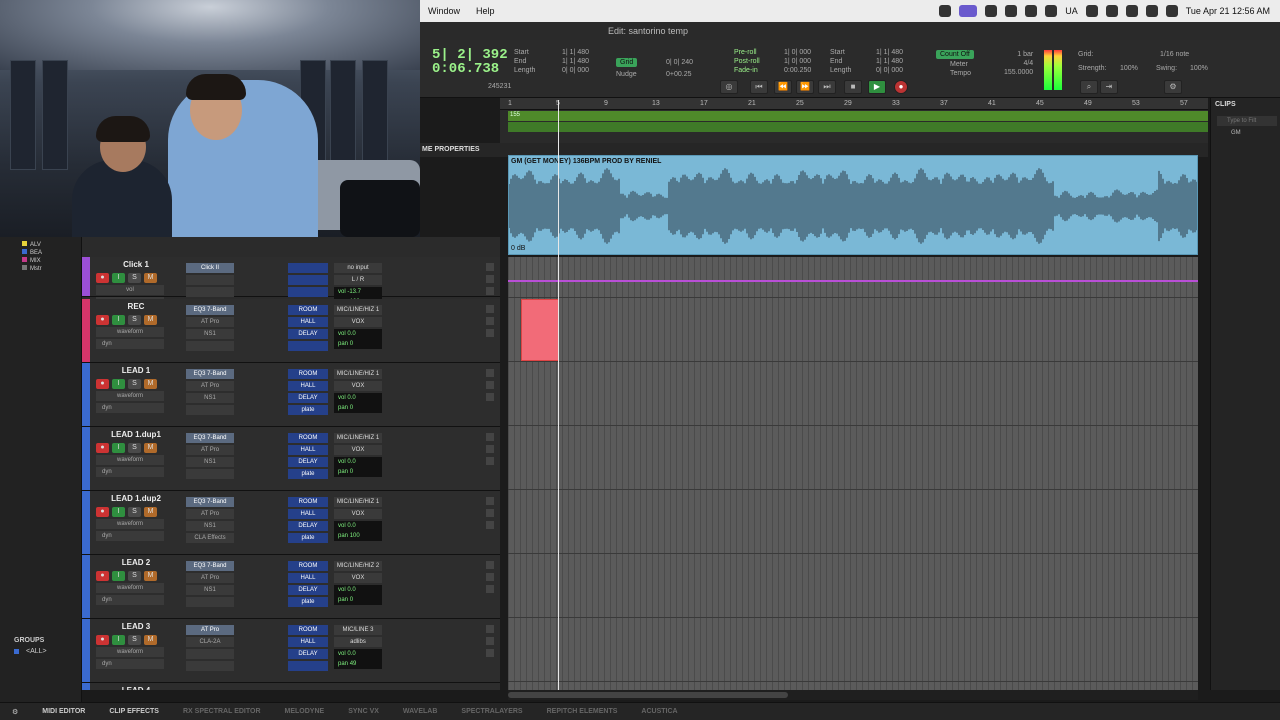  I want to click on datetime: Tue Apr 21 12:56 AM, so click(1228, 11).